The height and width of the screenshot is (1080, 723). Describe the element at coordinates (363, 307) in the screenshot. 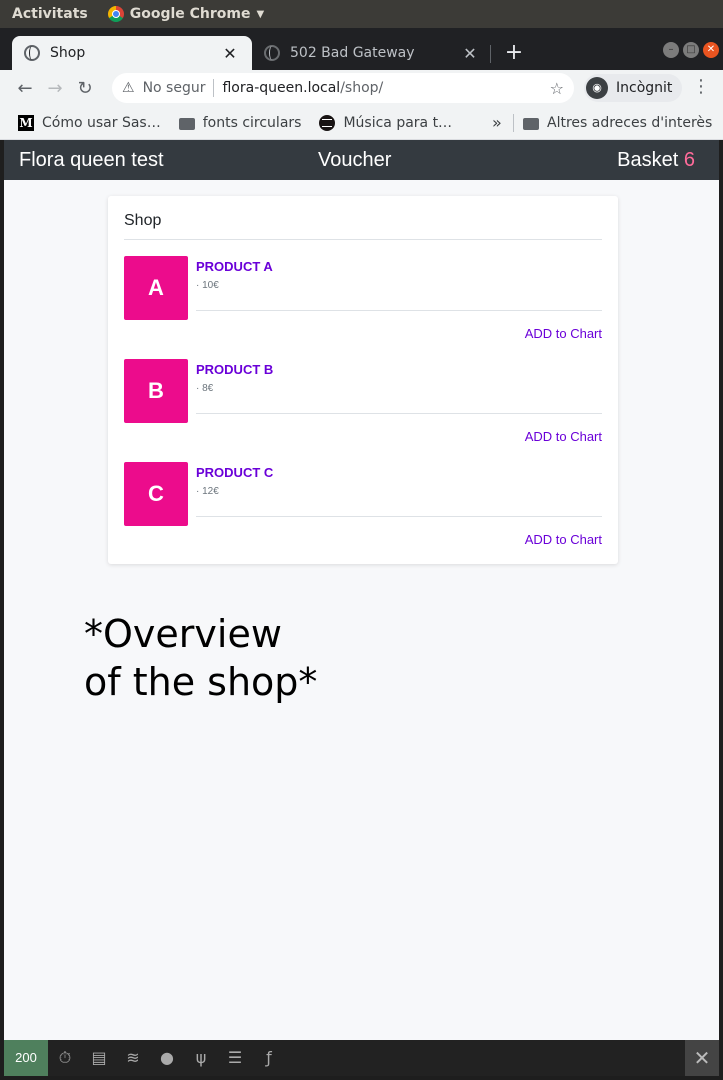

I see `product-a: A PRODUCT A · 10€ ADD to Chart` at that location.